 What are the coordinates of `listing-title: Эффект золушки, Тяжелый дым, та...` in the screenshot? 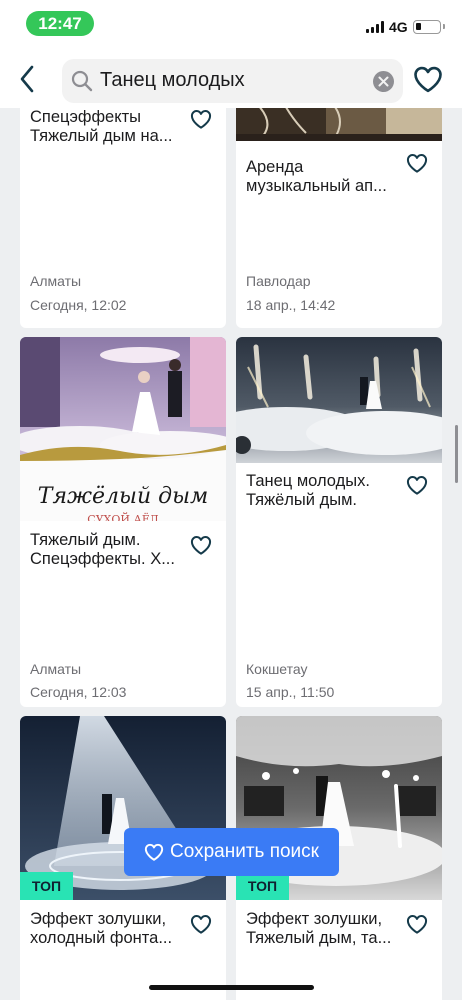 It's located at (319, 928).